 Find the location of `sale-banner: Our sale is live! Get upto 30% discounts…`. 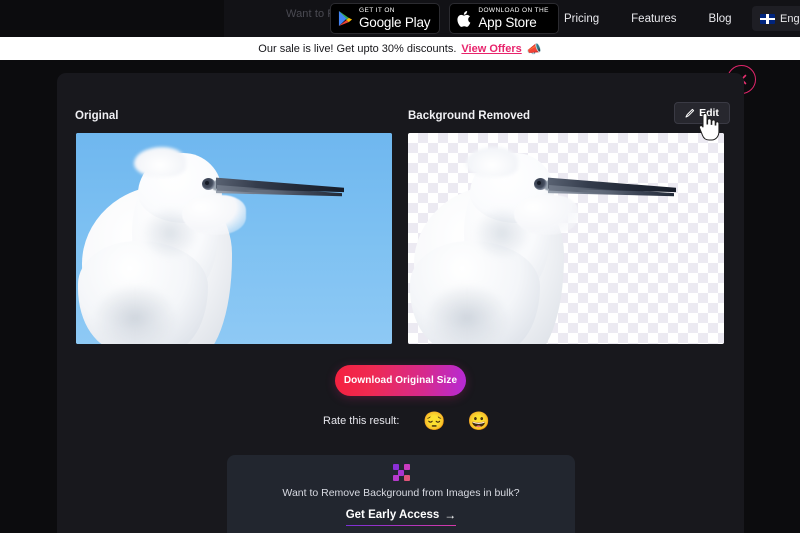

sale-banner: Our sale is live! Get upto 30% discounts… is located at coordinates (400, 48).